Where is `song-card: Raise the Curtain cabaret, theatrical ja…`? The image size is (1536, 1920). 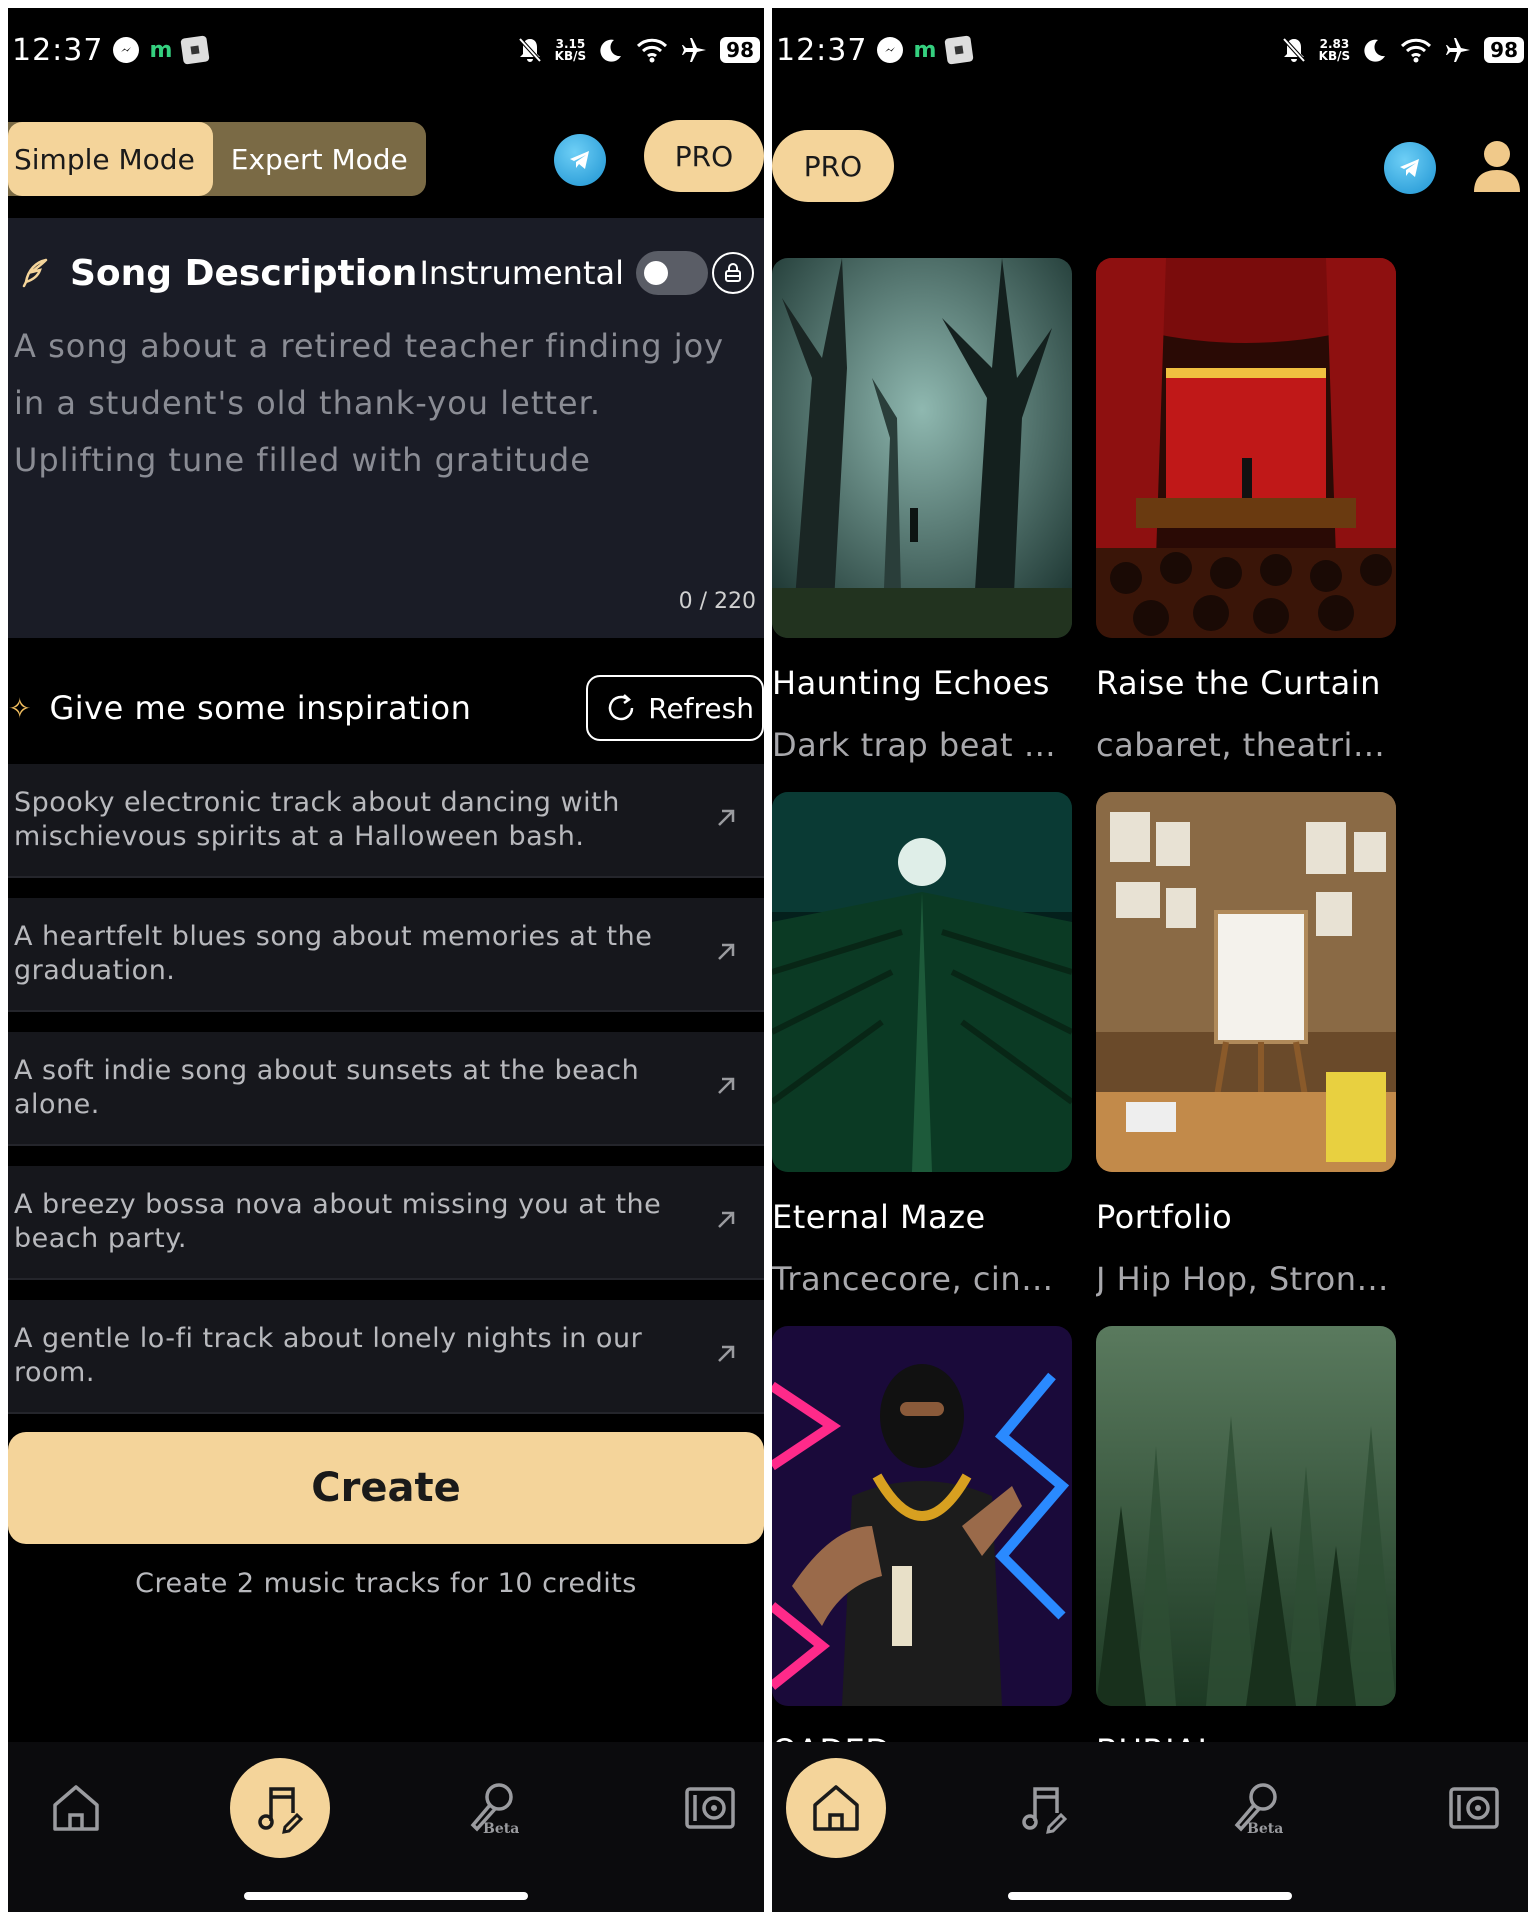
song-card: Raise the Curtain cabaret, theatrical ja… is located at coordinates (1246, 511).